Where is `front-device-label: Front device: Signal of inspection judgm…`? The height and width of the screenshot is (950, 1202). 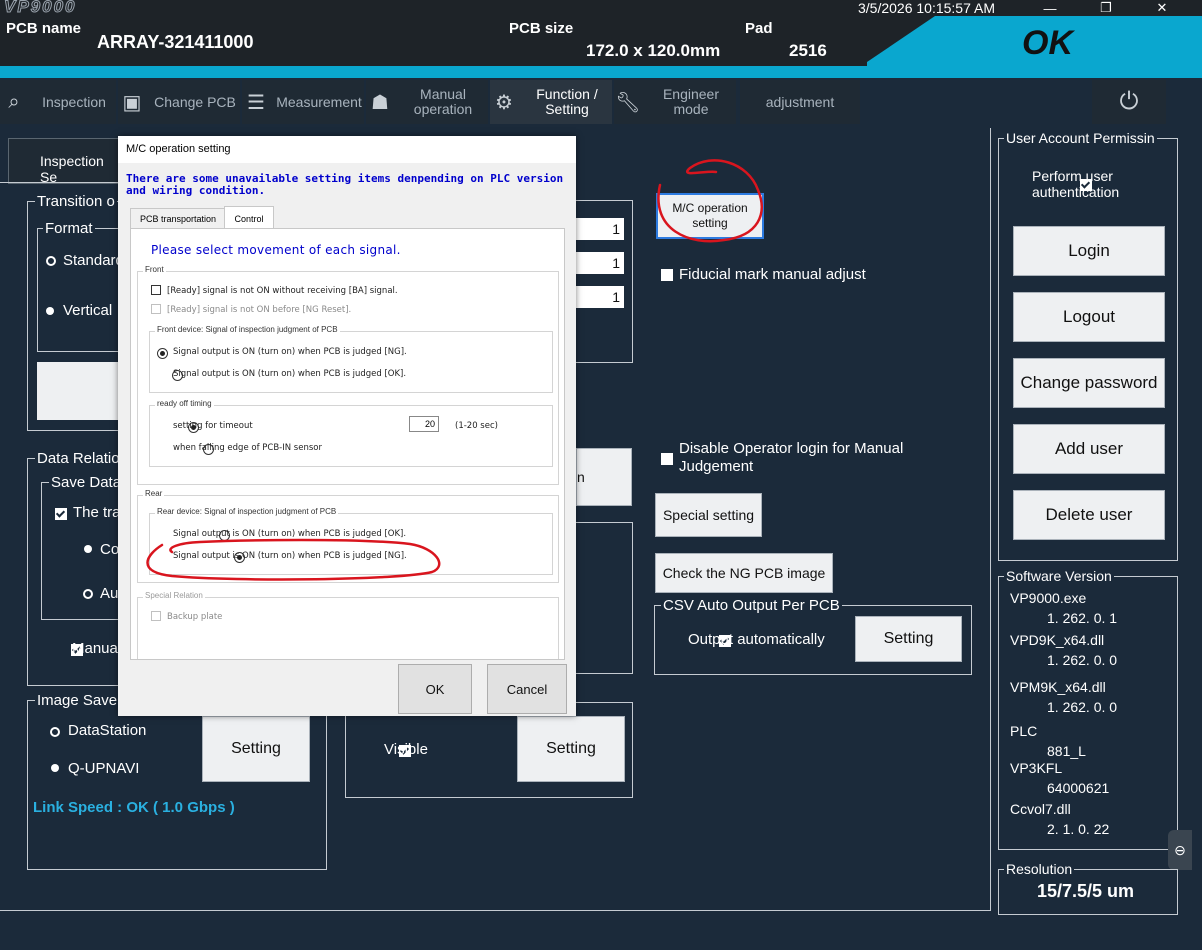
front-device-label: Front device: Signal of inspection judgm… is located at coordinates (247, 329).